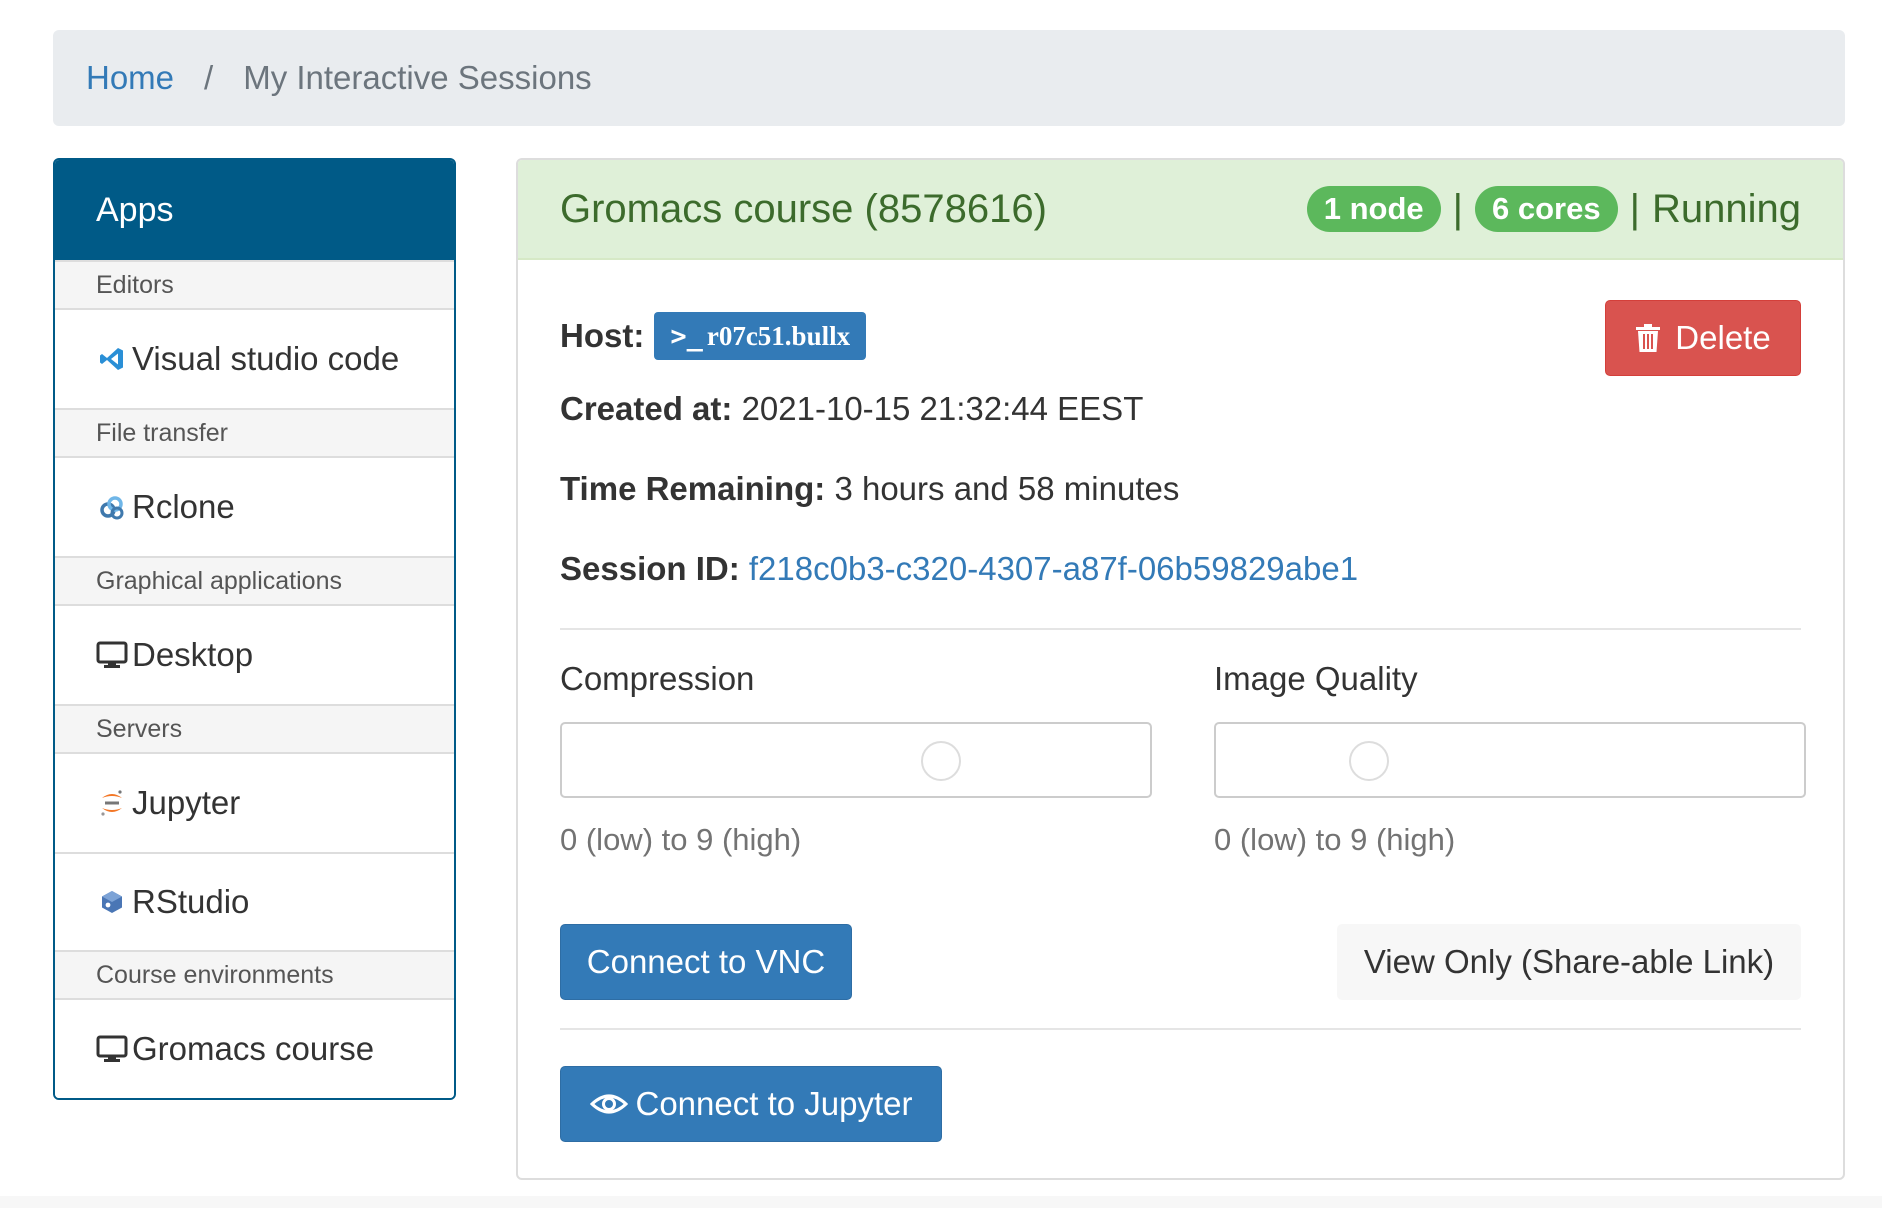 This screenshot has height=1208, width=1882. Describe the element at coordinates (112, 359) in the screenshot. I see `vscode-icon` at that location.